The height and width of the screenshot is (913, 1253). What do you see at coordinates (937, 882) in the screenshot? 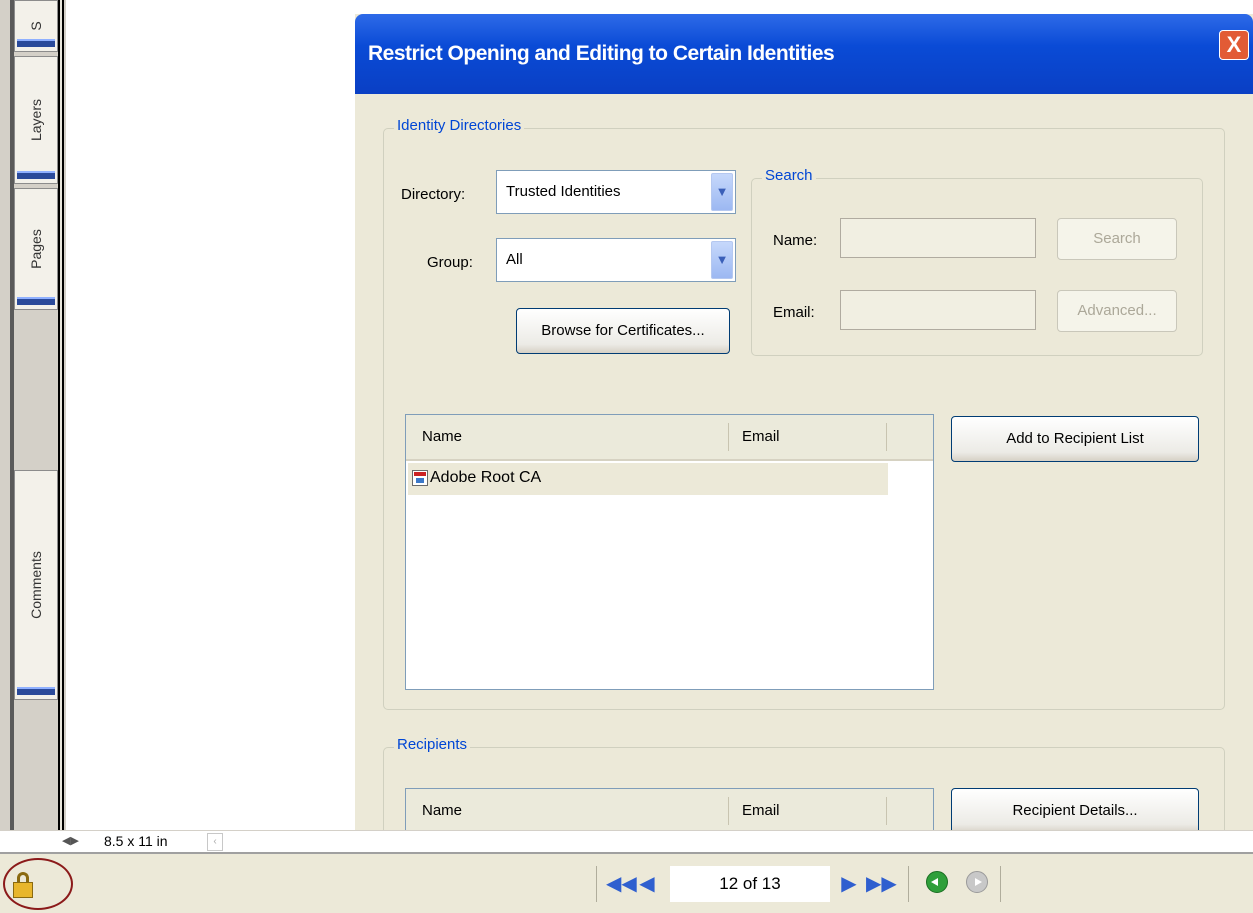
I see `go-back-icon` at bounding box center [937, 882].